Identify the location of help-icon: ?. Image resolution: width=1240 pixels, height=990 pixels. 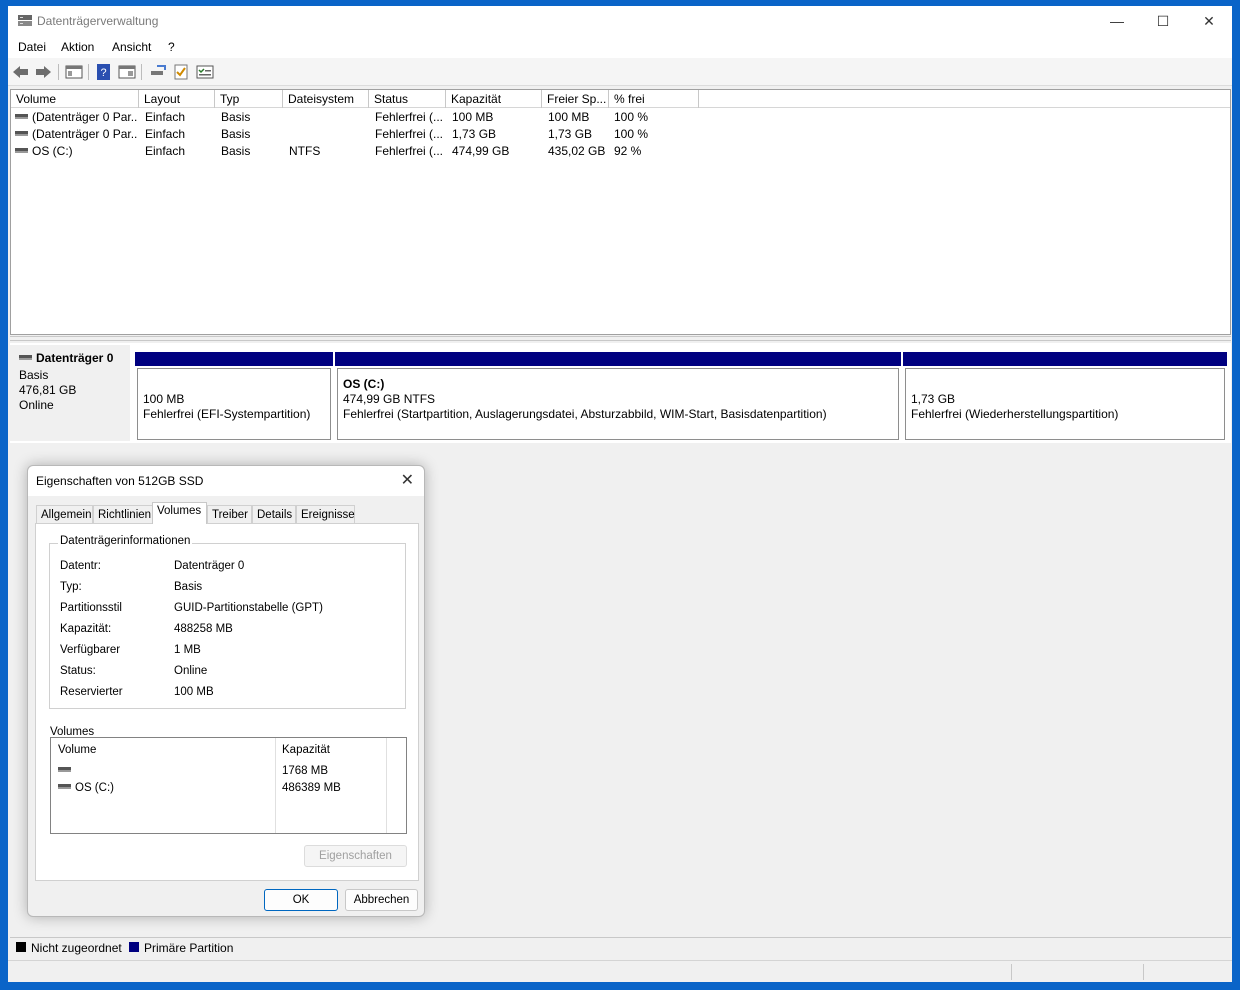
(104, 72).